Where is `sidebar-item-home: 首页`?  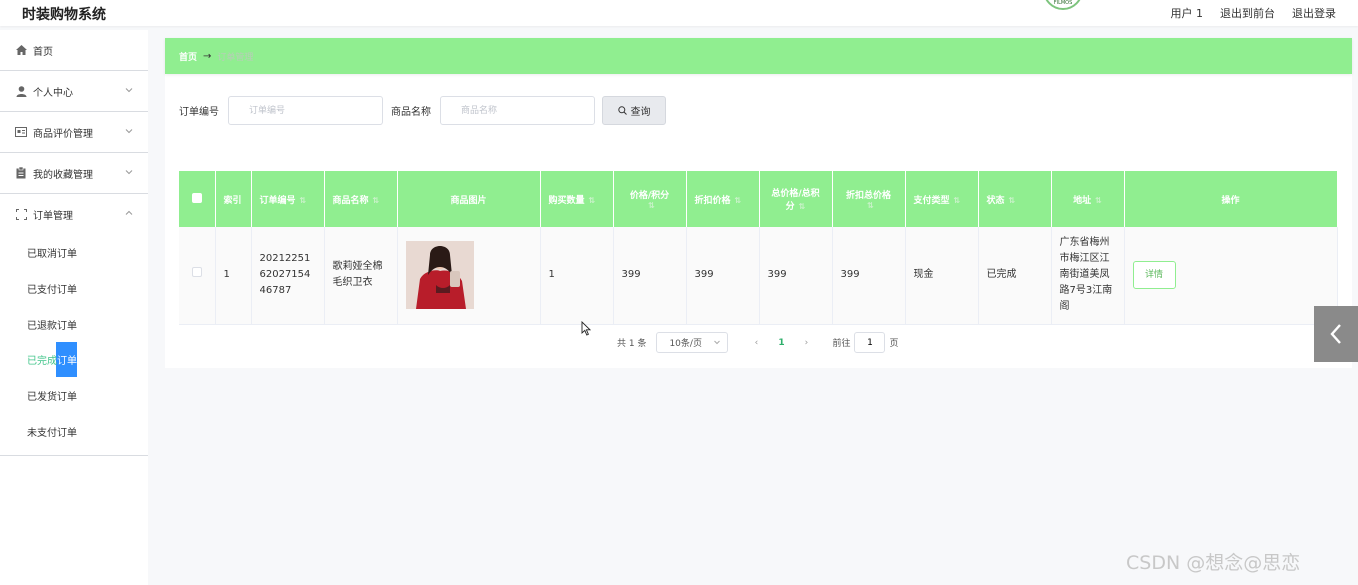
sidebar-item-home: 首页 is located at coordinates (74, 50).